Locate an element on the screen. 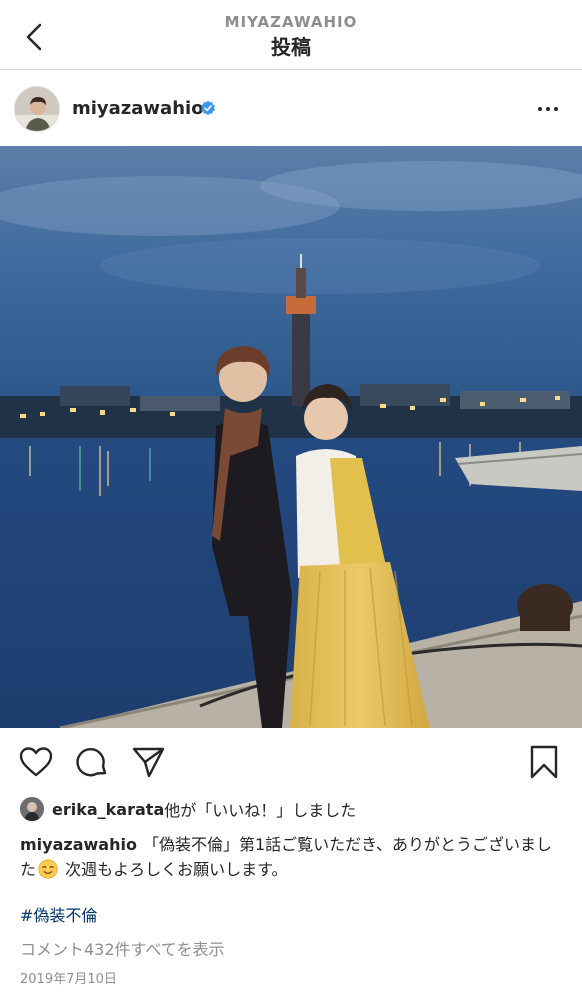 The image size is (582, 1000). post-date: 2019年7月10日 is located at coordinates (68, 979).